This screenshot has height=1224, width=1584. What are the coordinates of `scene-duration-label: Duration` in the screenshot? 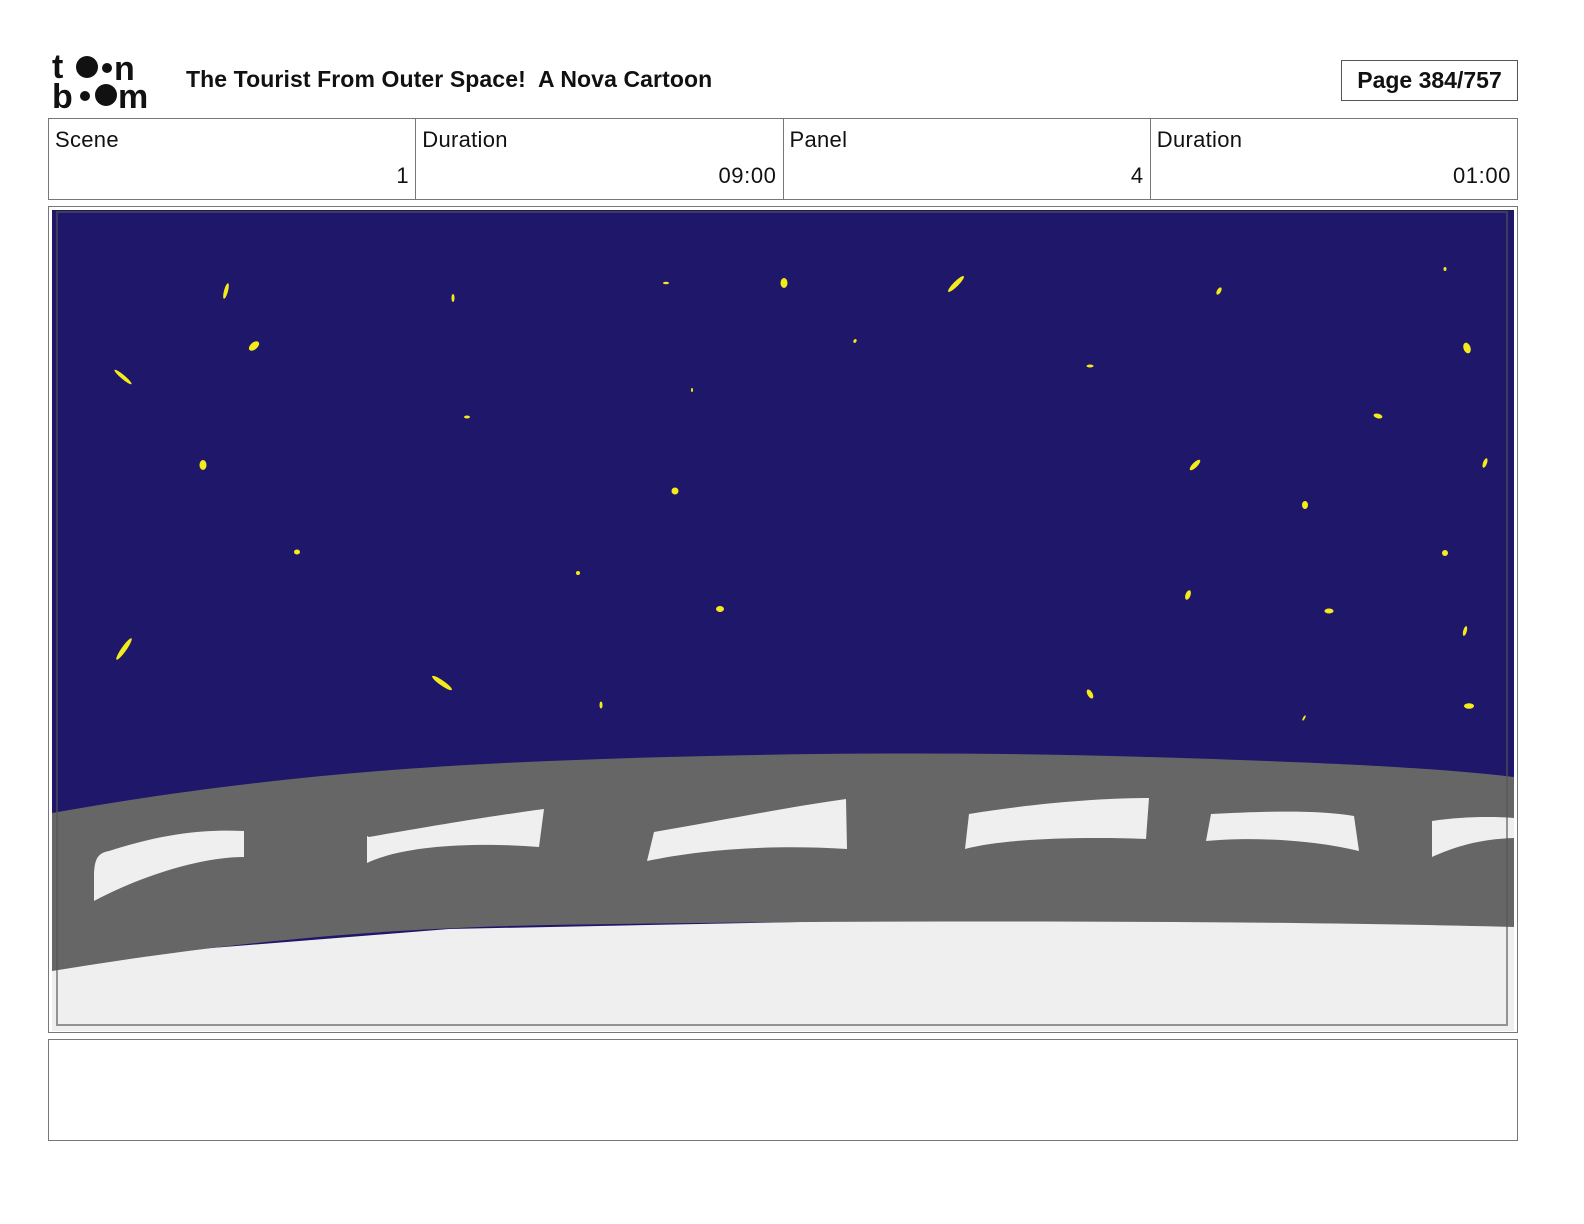 It's located at (465, 139).